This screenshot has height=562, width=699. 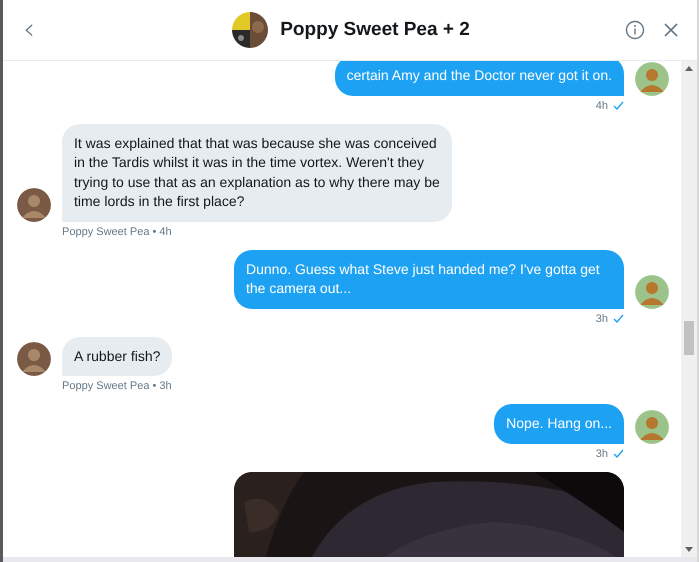 What do you see at coordinates (375, 30) in the screenshot?
I see `conversation-title: Poppy Sweet Pea + 2` at bounding box center [375, 30].